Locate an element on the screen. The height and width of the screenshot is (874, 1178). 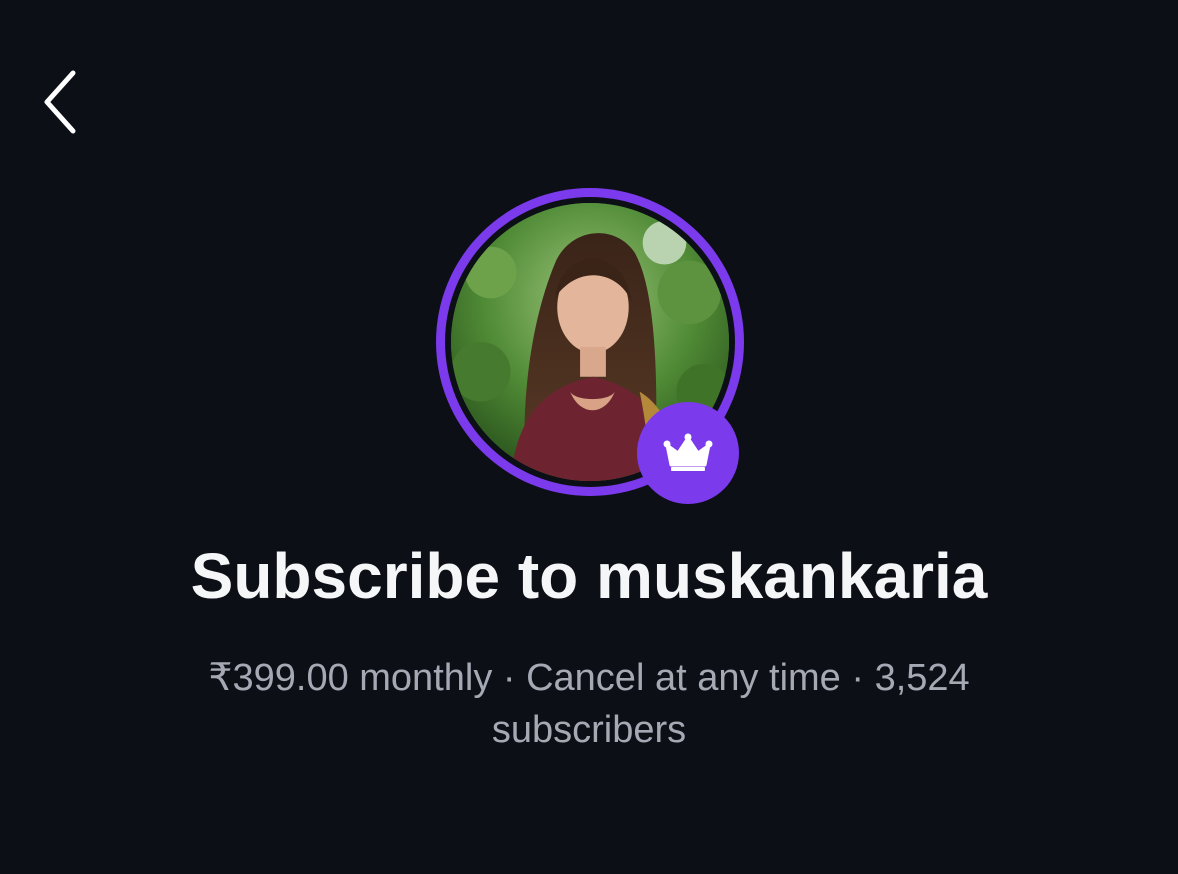
back-button is located at coordinates (61, 102).